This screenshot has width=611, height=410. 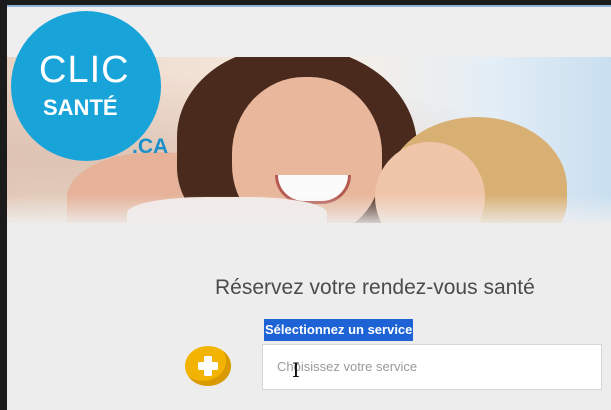 I want to click on service-label: Sélectionnez un service, so click(x=339, y=330).